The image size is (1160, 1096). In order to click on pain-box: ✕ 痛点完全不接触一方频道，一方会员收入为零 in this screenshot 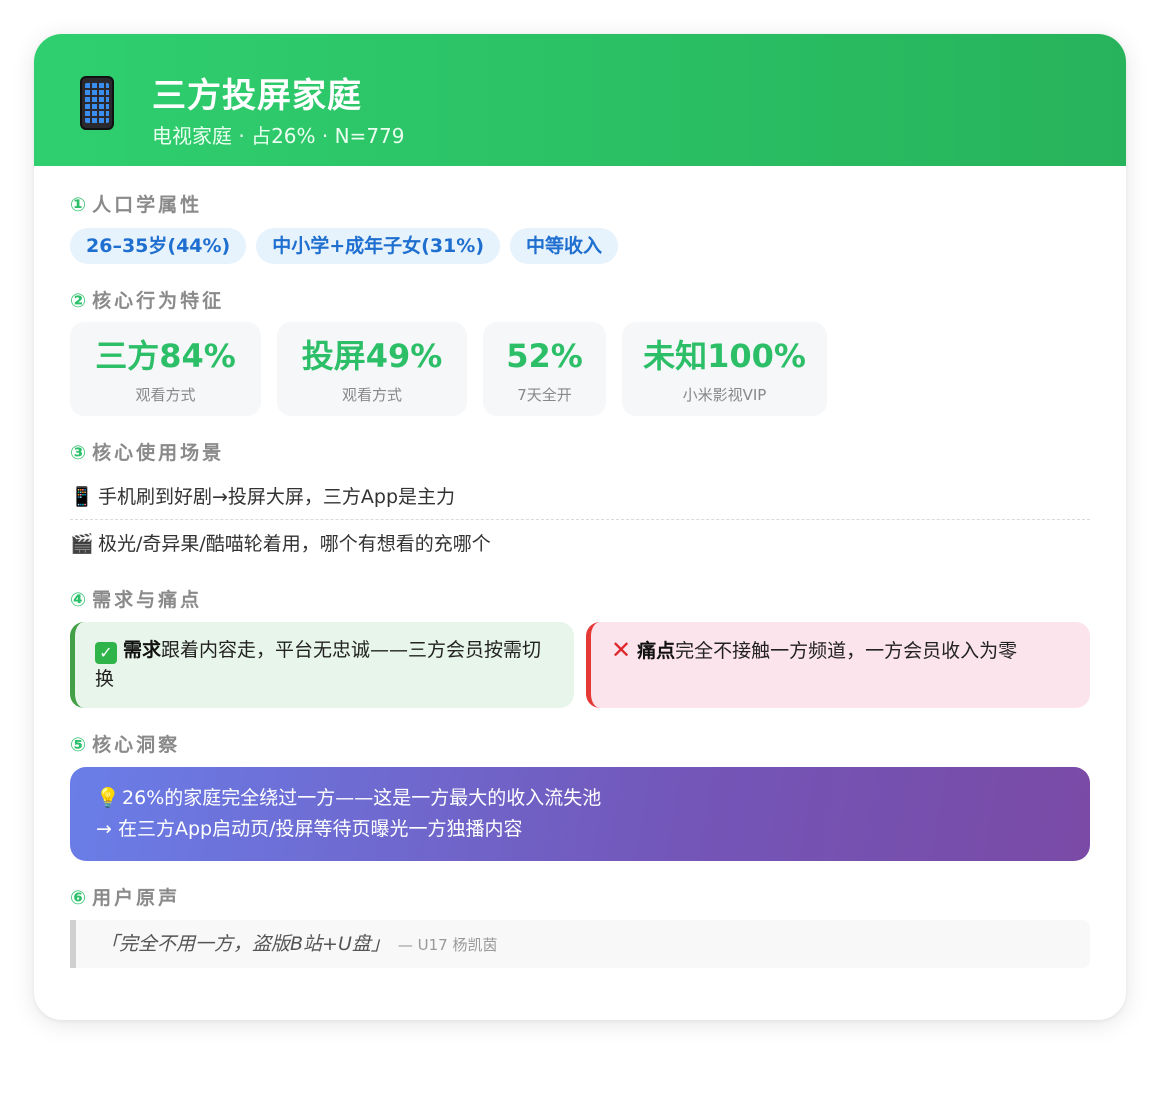, I will do `click(838, 665)`.